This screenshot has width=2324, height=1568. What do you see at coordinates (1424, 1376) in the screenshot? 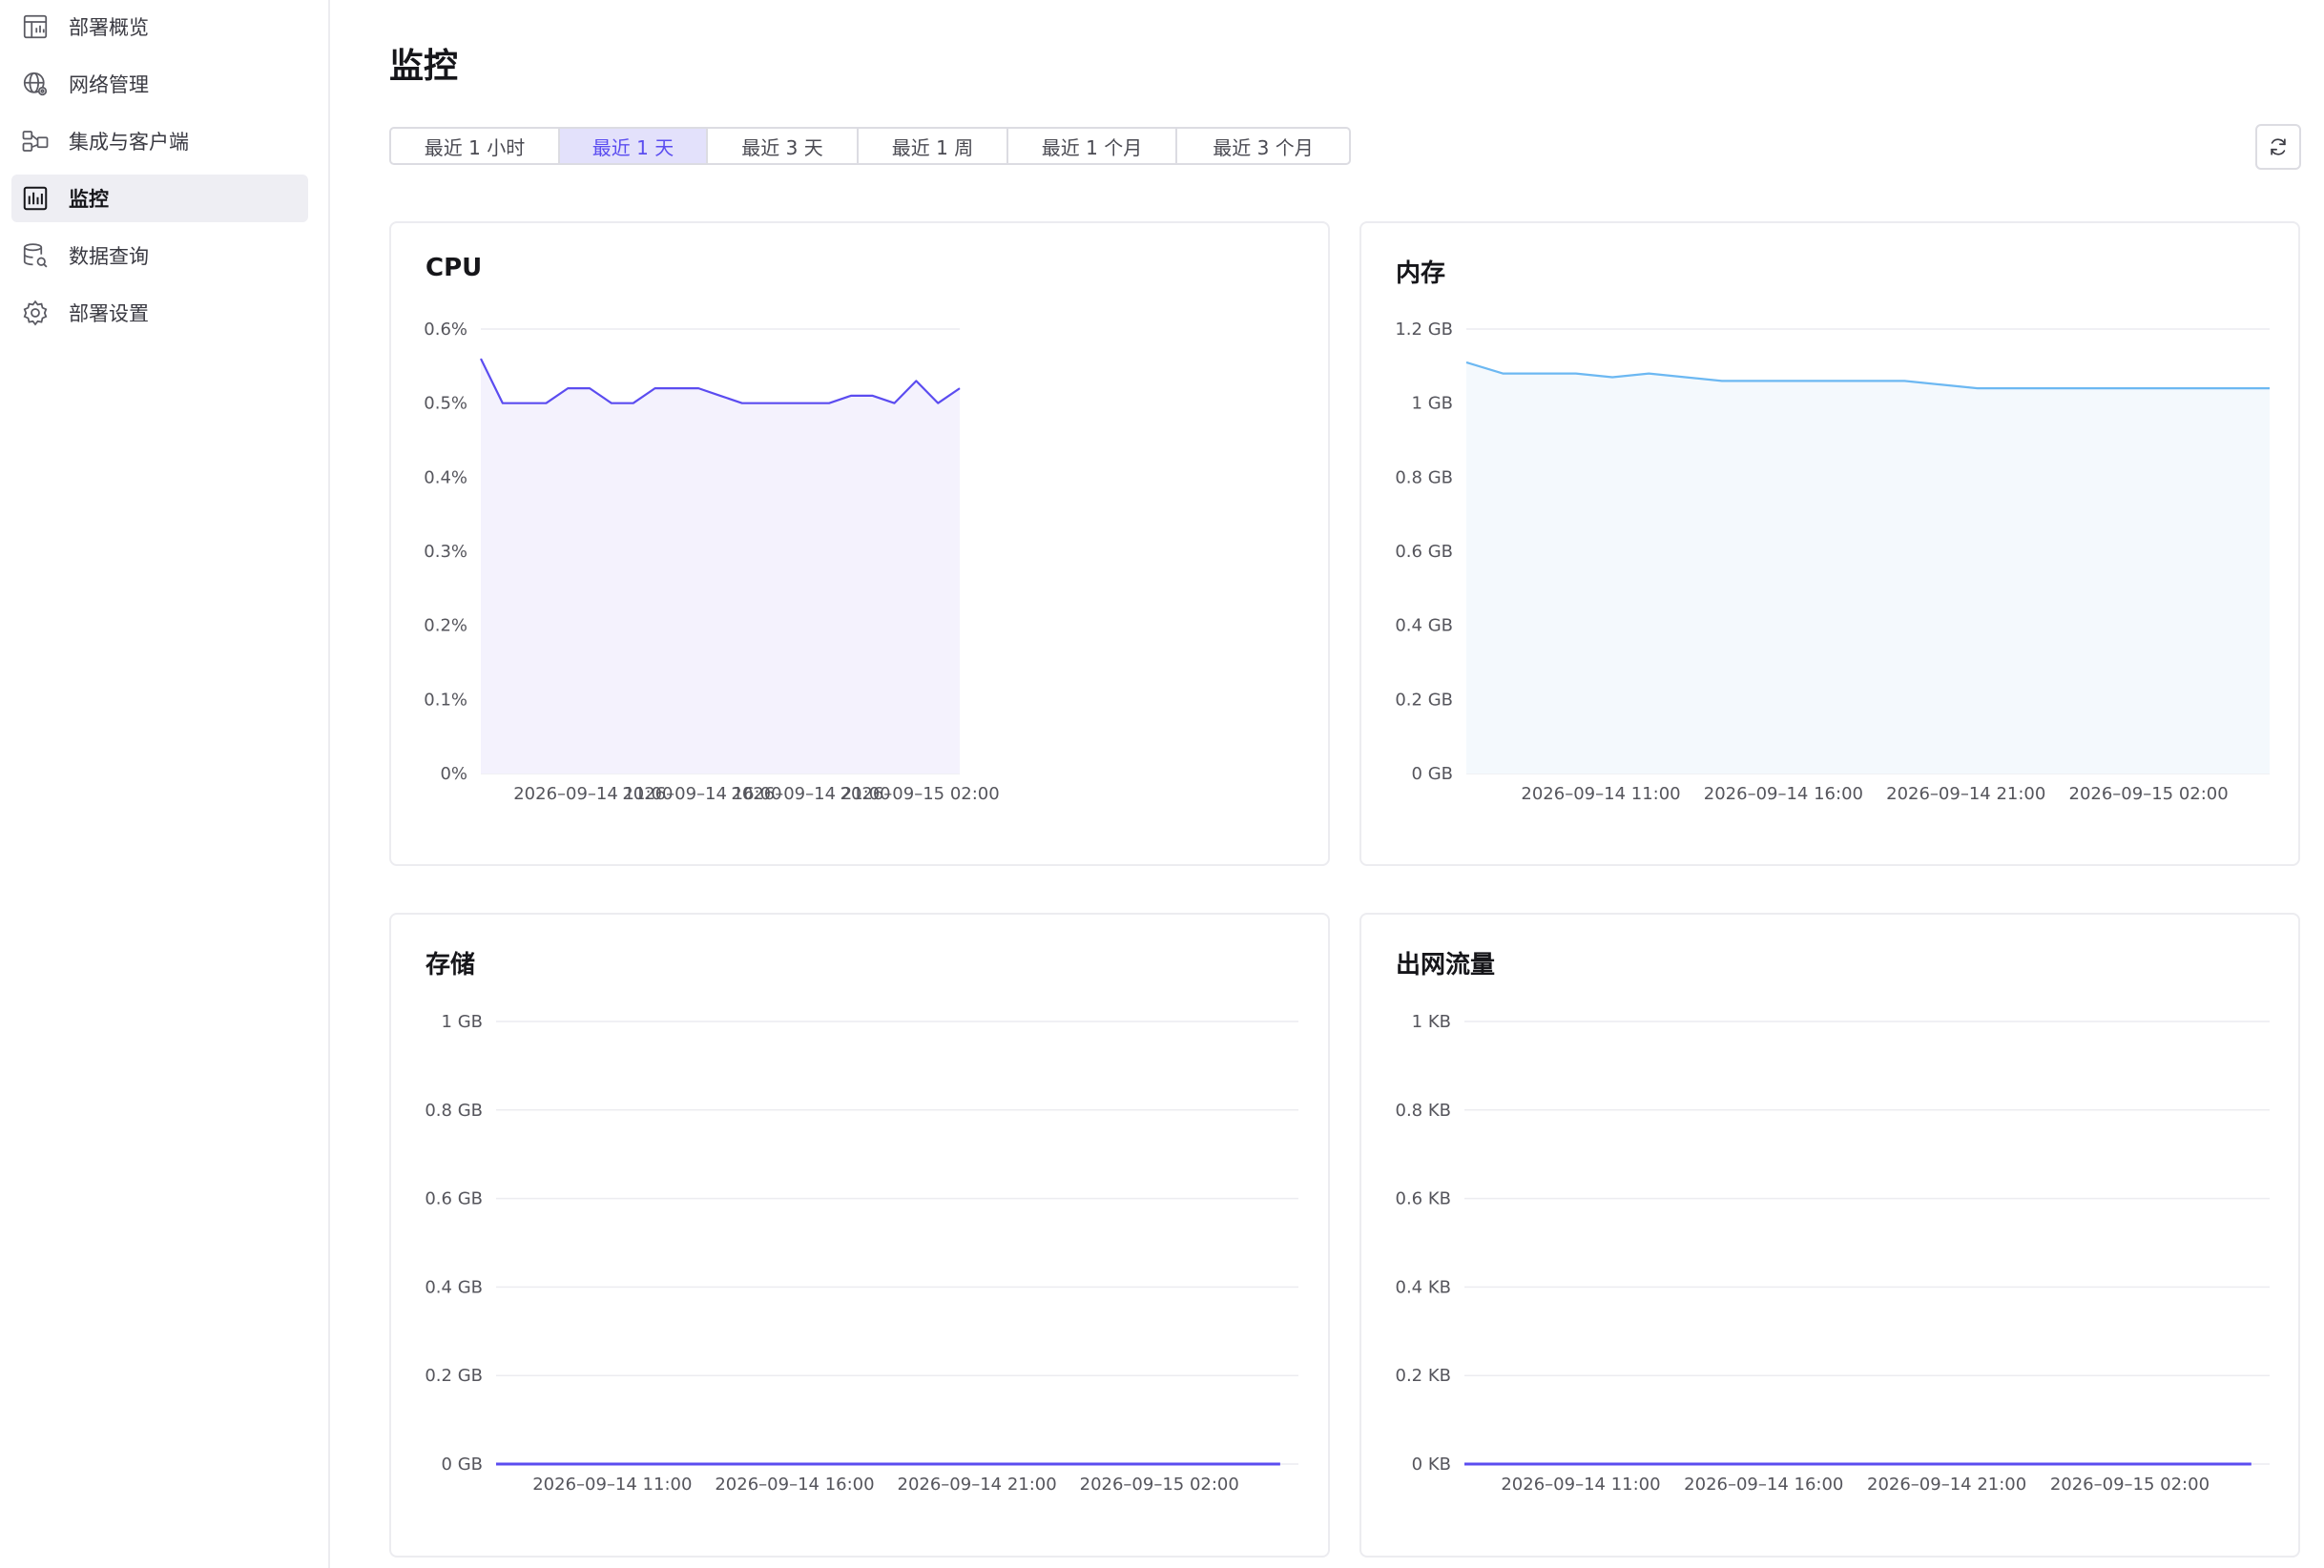
I see `y-tick-label: 0.2 KB` at bounding box center [1424, 1376].